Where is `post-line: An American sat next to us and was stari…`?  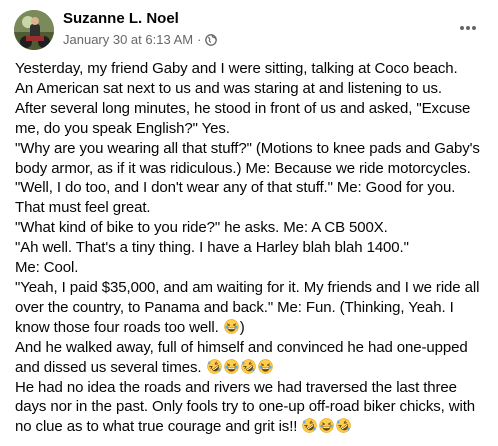 post-line: An American sat next to us and was stari… is located at coordinates (228, 88).